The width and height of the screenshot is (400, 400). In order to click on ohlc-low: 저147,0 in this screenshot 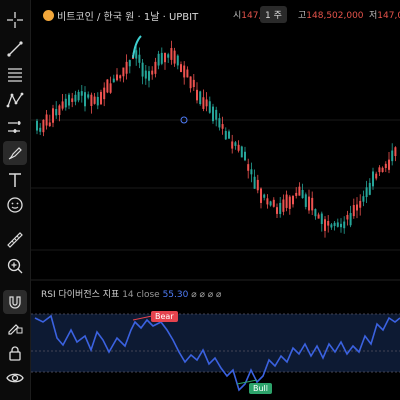, I will do `click(384, 14)`.